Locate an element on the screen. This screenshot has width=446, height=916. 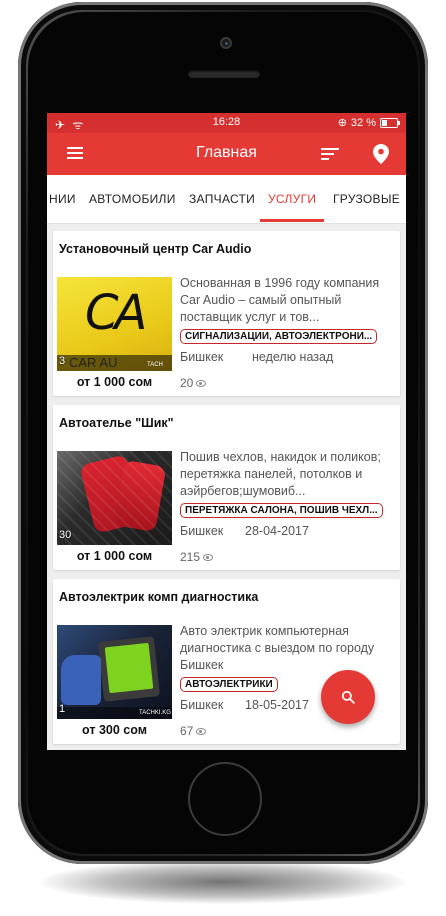
tab-parts: ЗАПЧАСТИ is located at coordinates (222, 199).